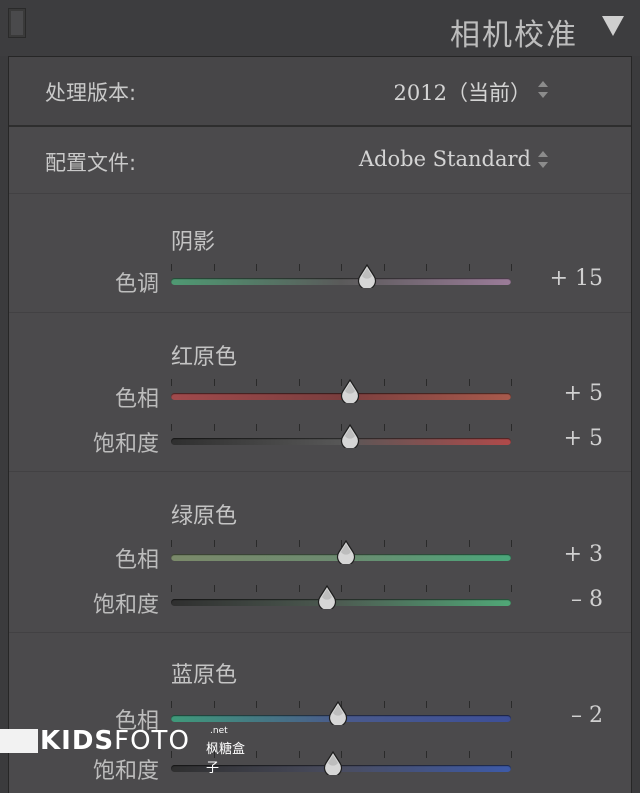 This screenshot has height=793, width=640. What do you see at coordinates (320, 440) in the screenshot?
I see `slider-row-red-saturation: 饱和度 + 5` at bounding box center [320, 440].